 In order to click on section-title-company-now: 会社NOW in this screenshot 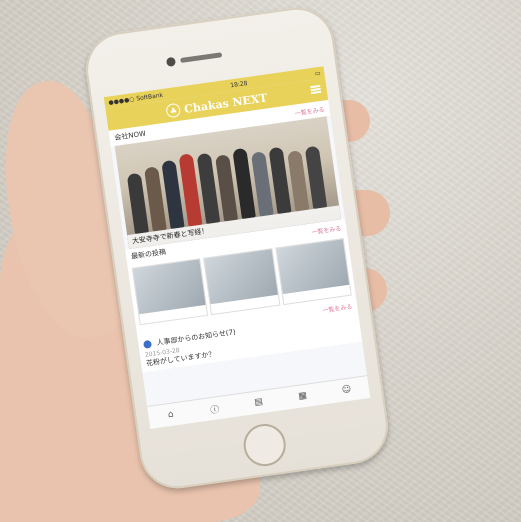, I will do `click(130, 135)`.